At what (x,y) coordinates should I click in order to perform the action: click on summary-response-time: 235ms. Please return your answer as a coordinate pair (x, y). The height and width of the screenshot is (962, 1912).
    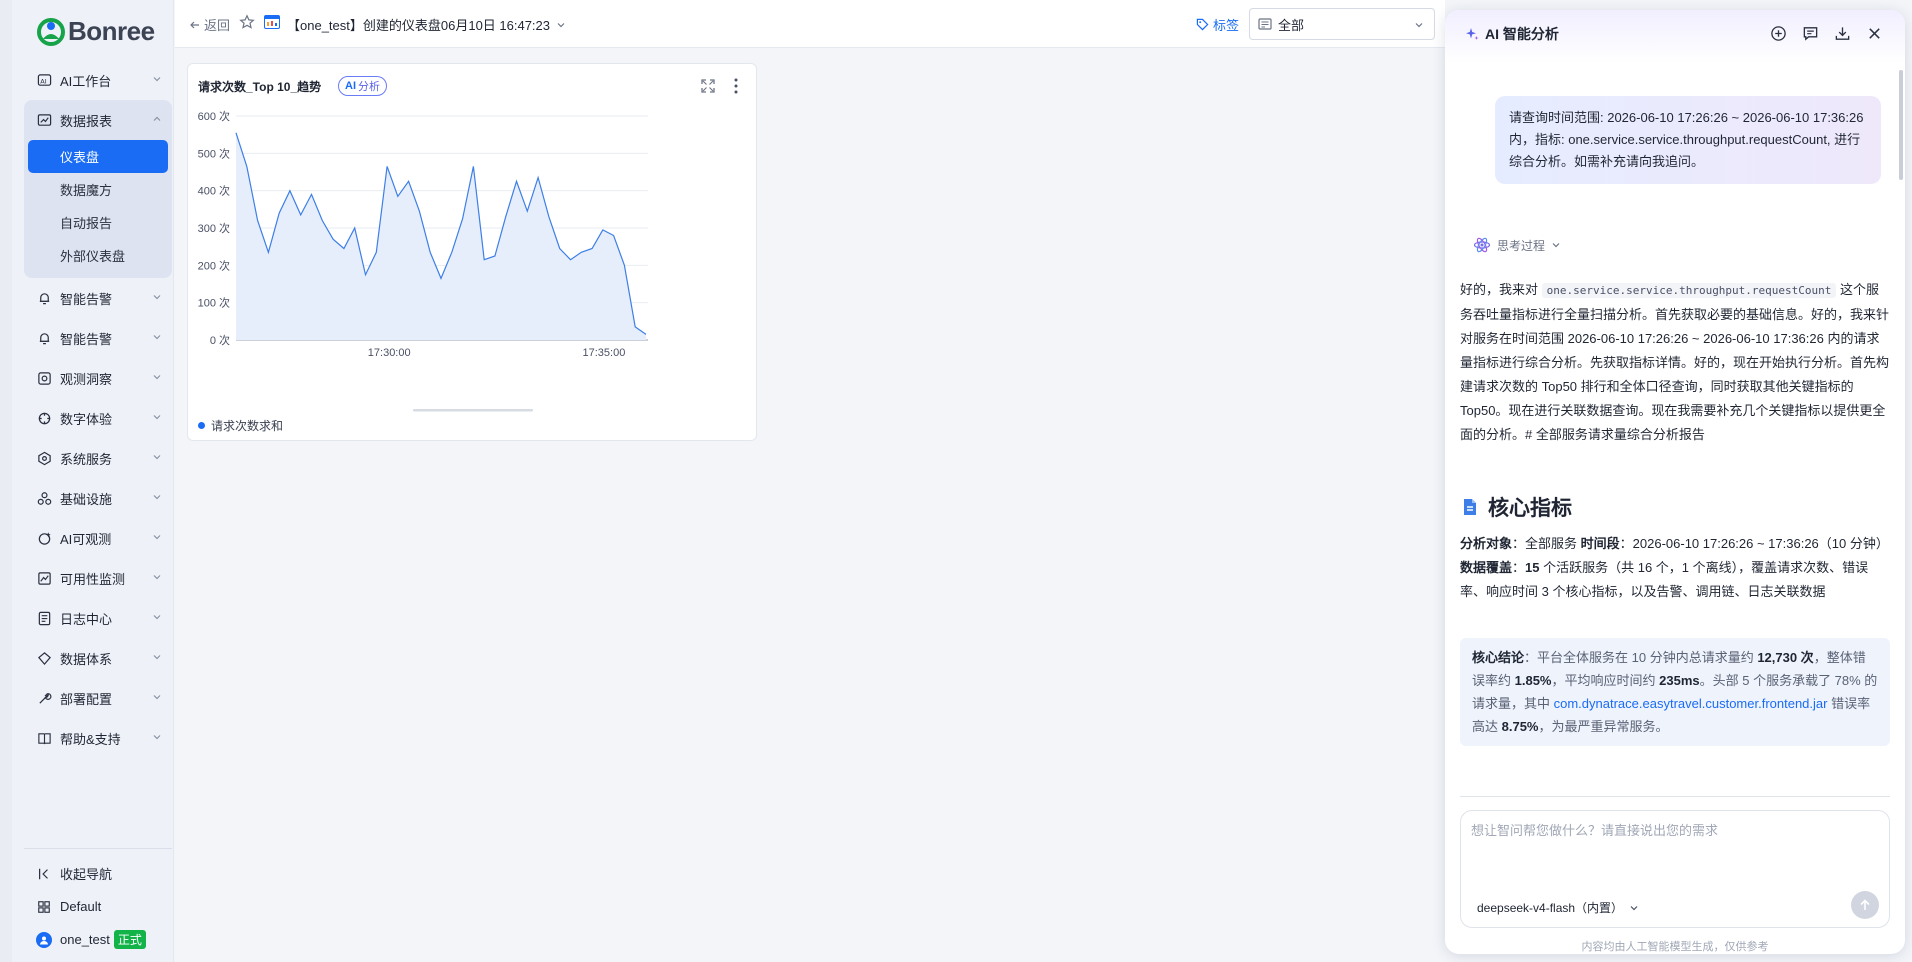
    Looking at the image, I should click on (1679, 680).